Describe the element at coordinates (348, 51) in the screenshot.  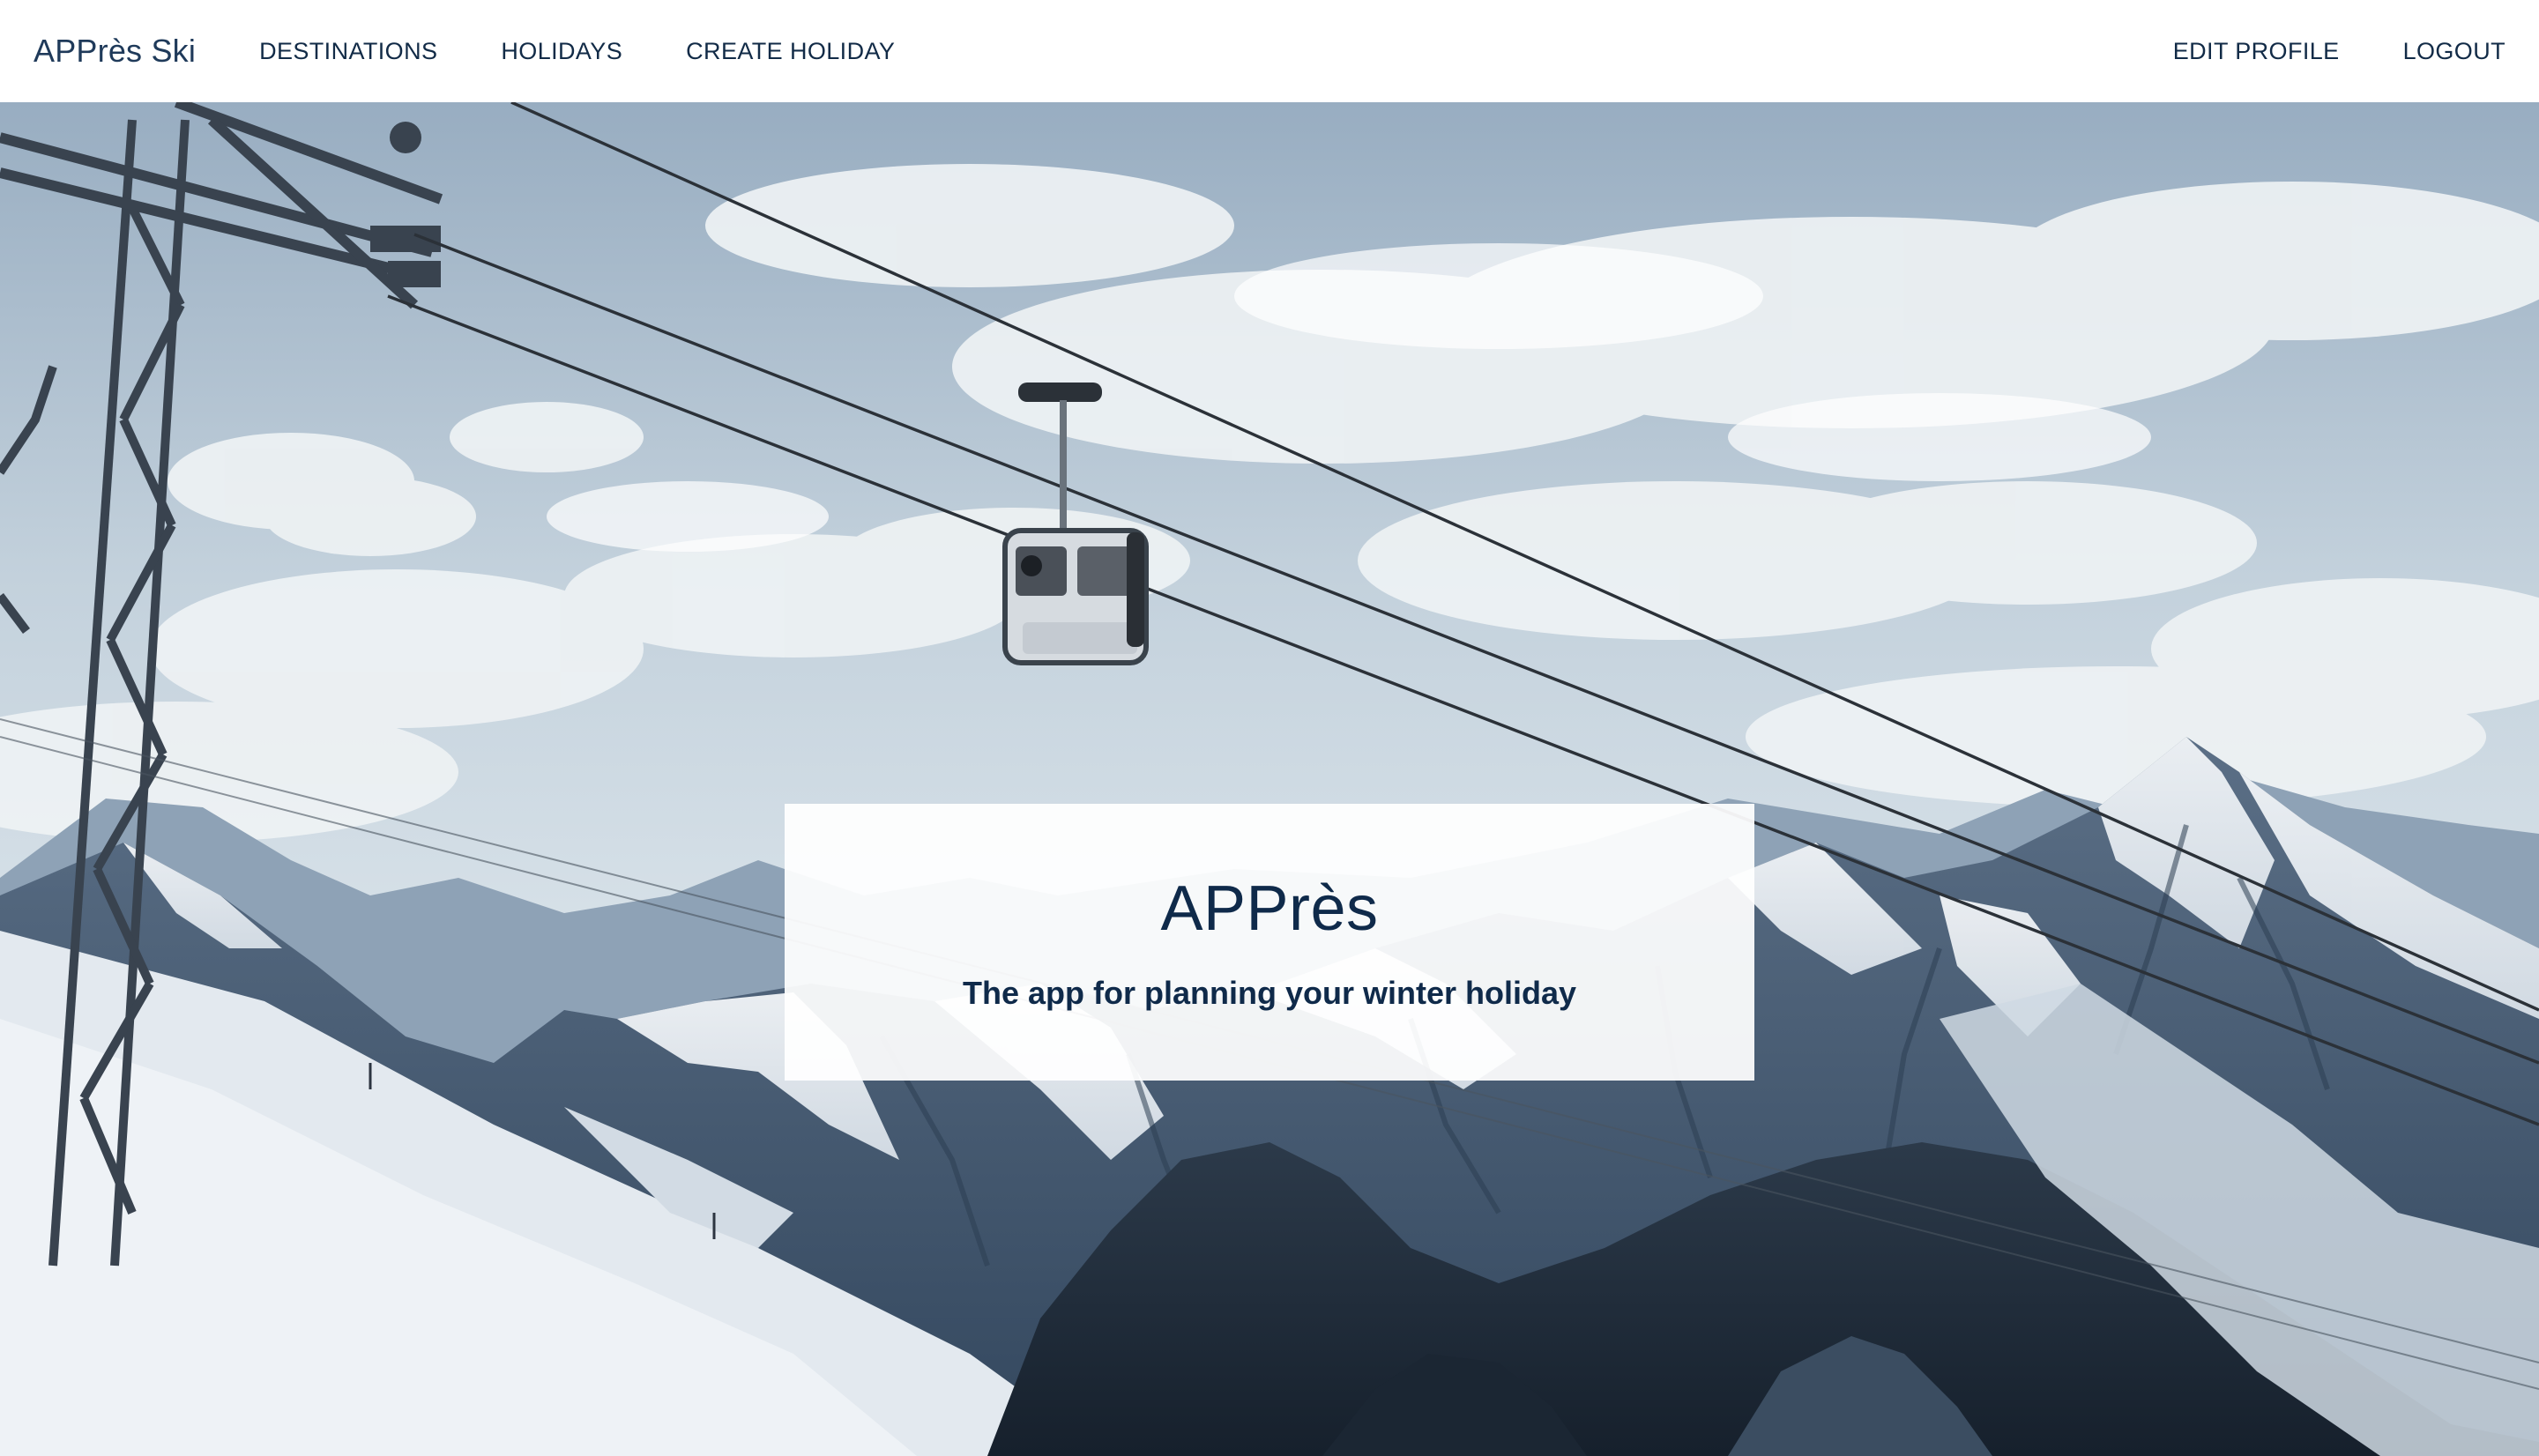
I see `nav-link-destinations: DESTINATIONS` at that location.